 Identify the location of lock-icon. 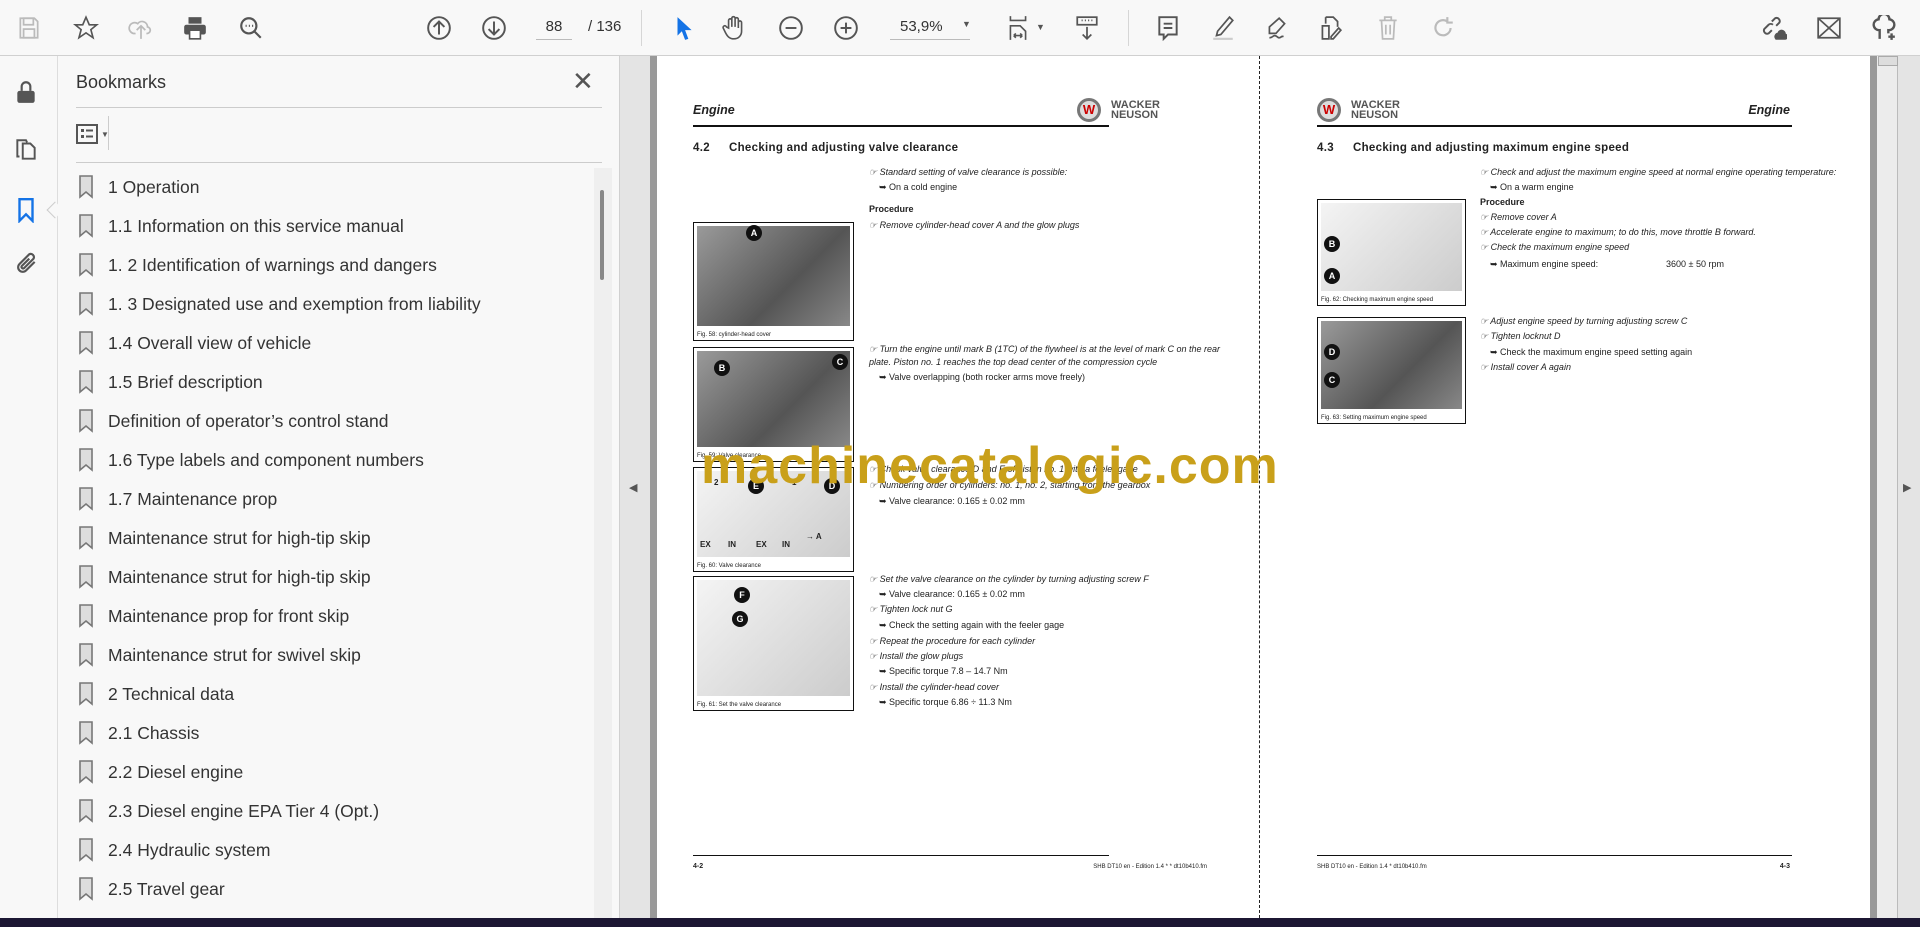
(26, 92).